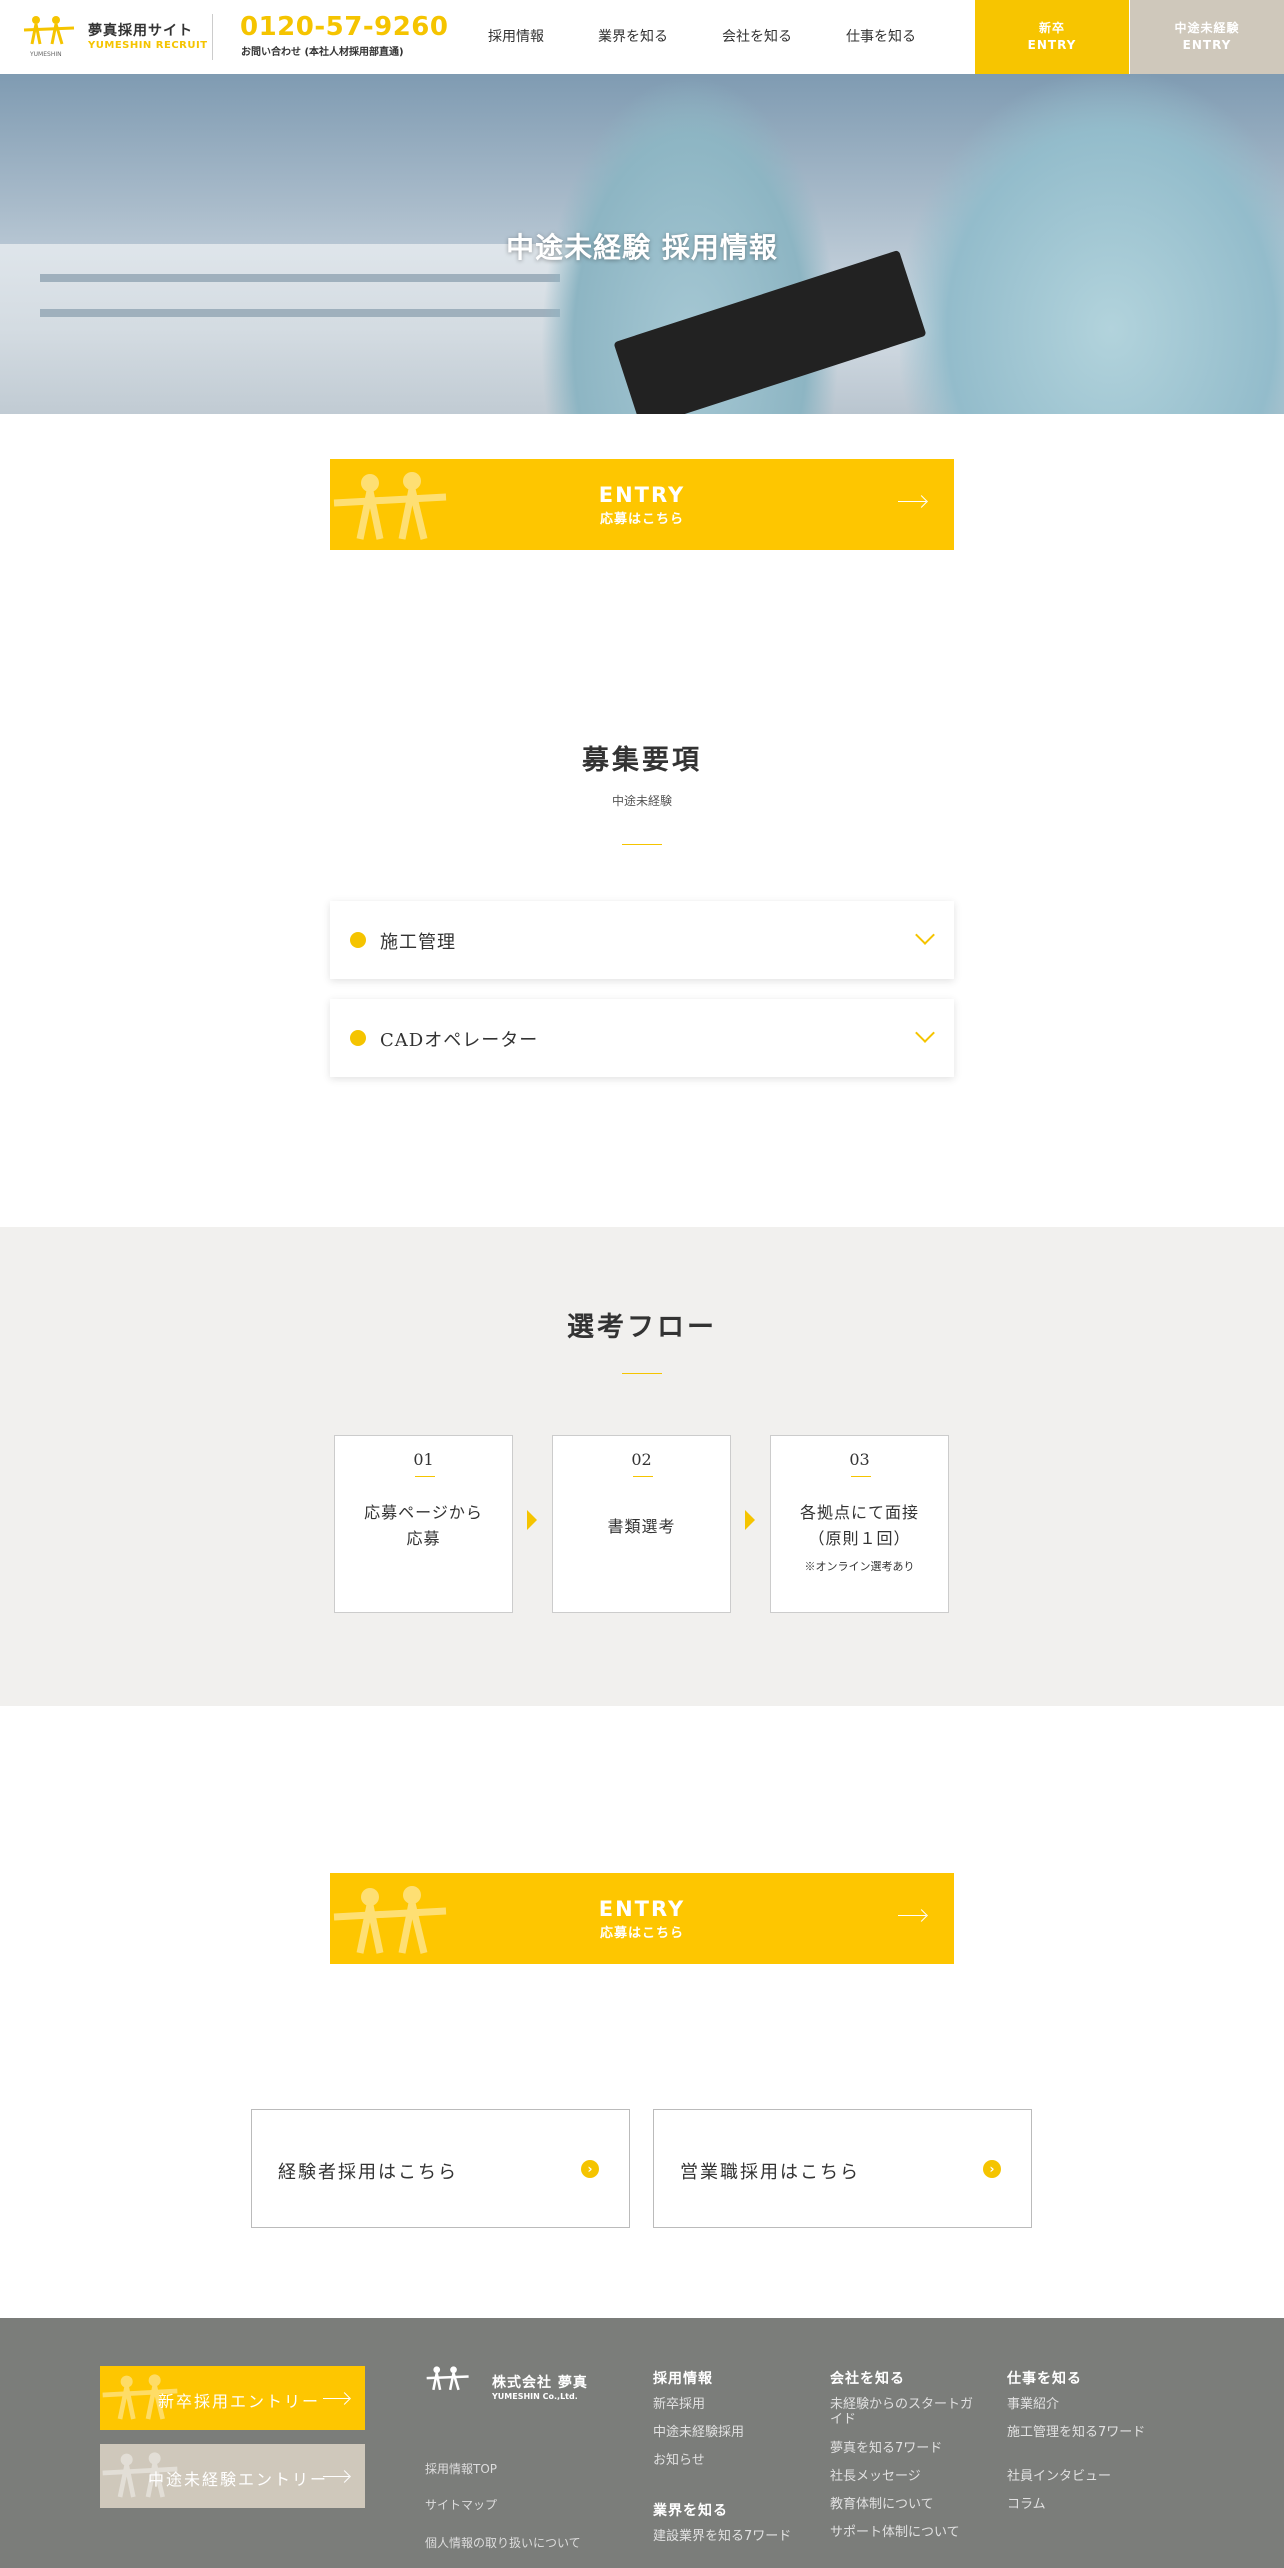  What do you see at coordinates (728, 2537) in the screenshot?
I see `footer-link: 建設業界を知る7ワード` at bounding box center [728, 2537].